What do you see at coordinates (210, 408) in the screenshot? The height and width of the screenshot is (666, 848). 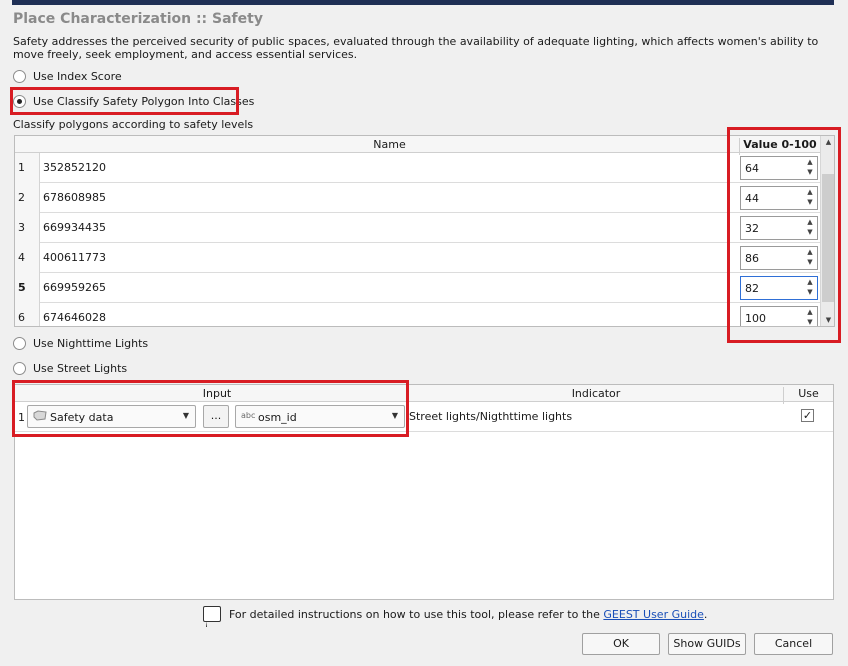 I see `highlight-box-input` at bounding box center [210, 408].